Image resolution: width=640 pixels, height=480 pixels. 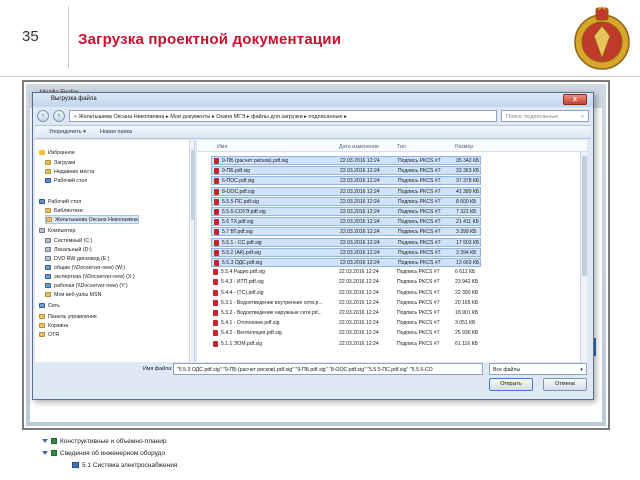 I want to click on nav-item: Недавние места, so click(x=69, y=171).